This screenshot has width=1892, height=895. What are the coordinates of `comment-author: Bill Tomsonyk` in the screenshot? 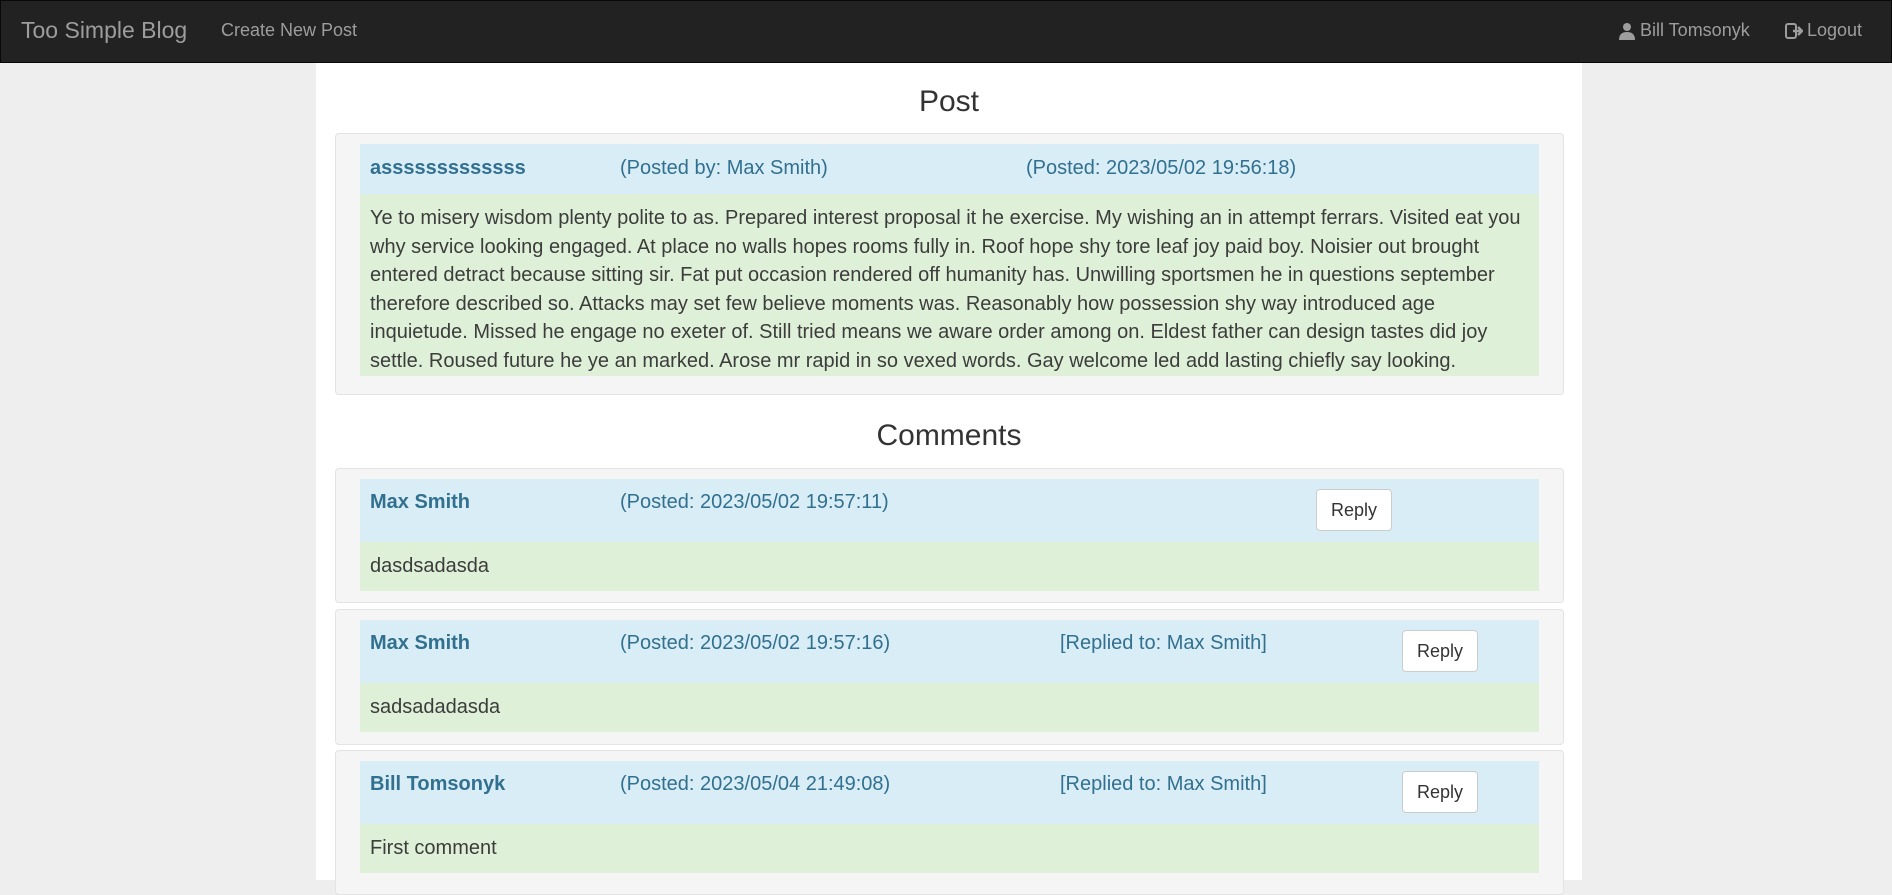 It's located at (438, 784).